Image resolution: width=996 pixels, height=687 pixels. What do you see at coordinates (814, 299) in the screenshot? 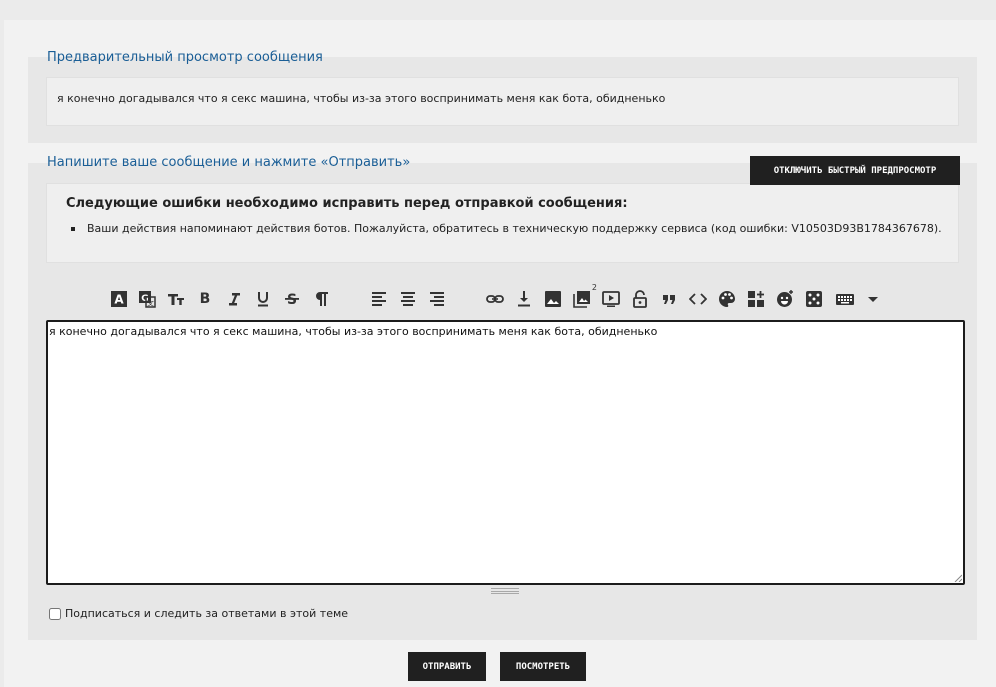
I see `dice-icon` at bounding box center [814, 299].